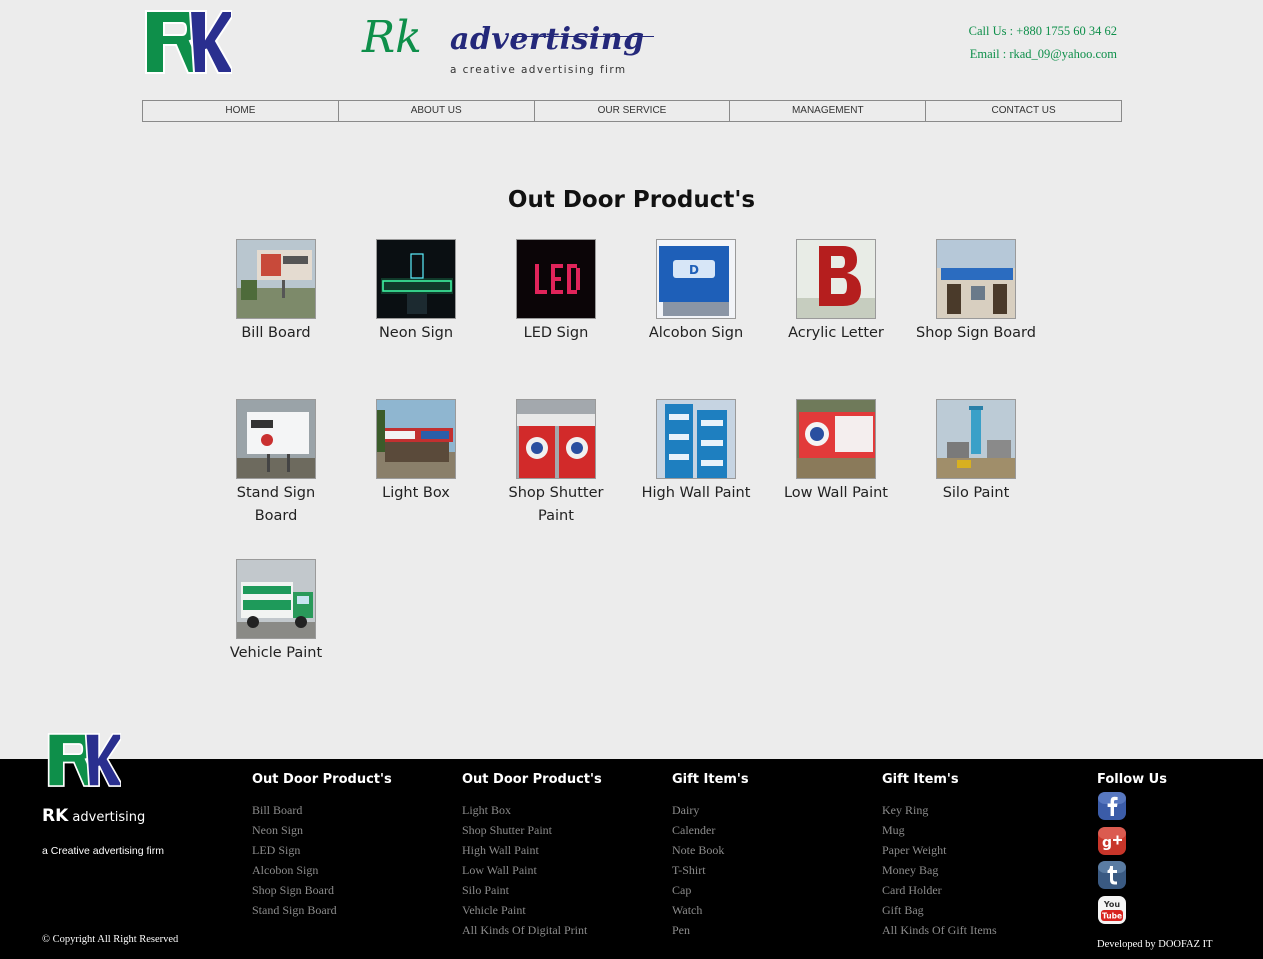 The width and height of the screenshot is (1263, 959). Describe the element at coordinates (710, 870) in the screenshot. I see `footer-link: T-Shirt` at that location.